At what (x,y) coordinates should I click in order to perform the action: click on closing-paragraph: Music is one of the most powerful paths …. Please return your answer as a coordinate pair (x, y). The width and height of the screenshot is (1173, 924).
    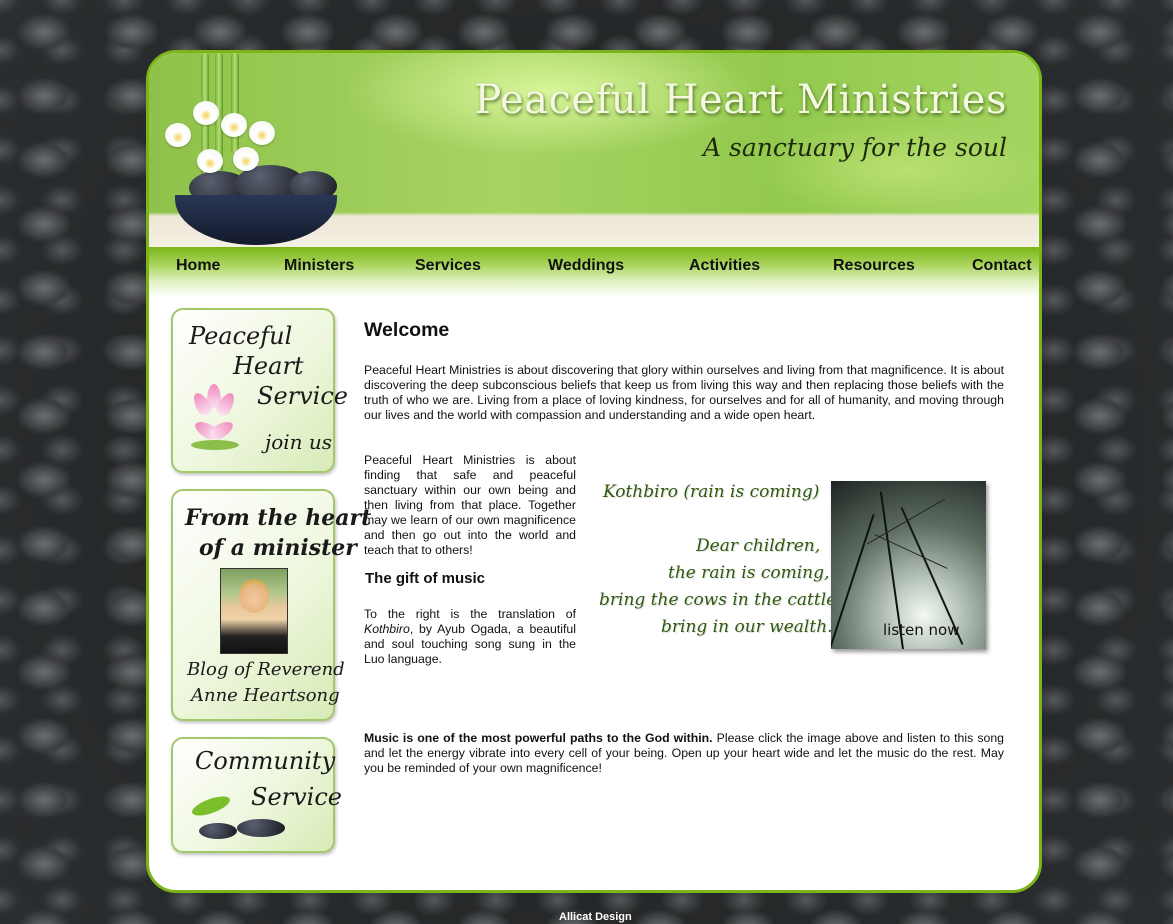
    Looking at the image, I should click on (684, 753).